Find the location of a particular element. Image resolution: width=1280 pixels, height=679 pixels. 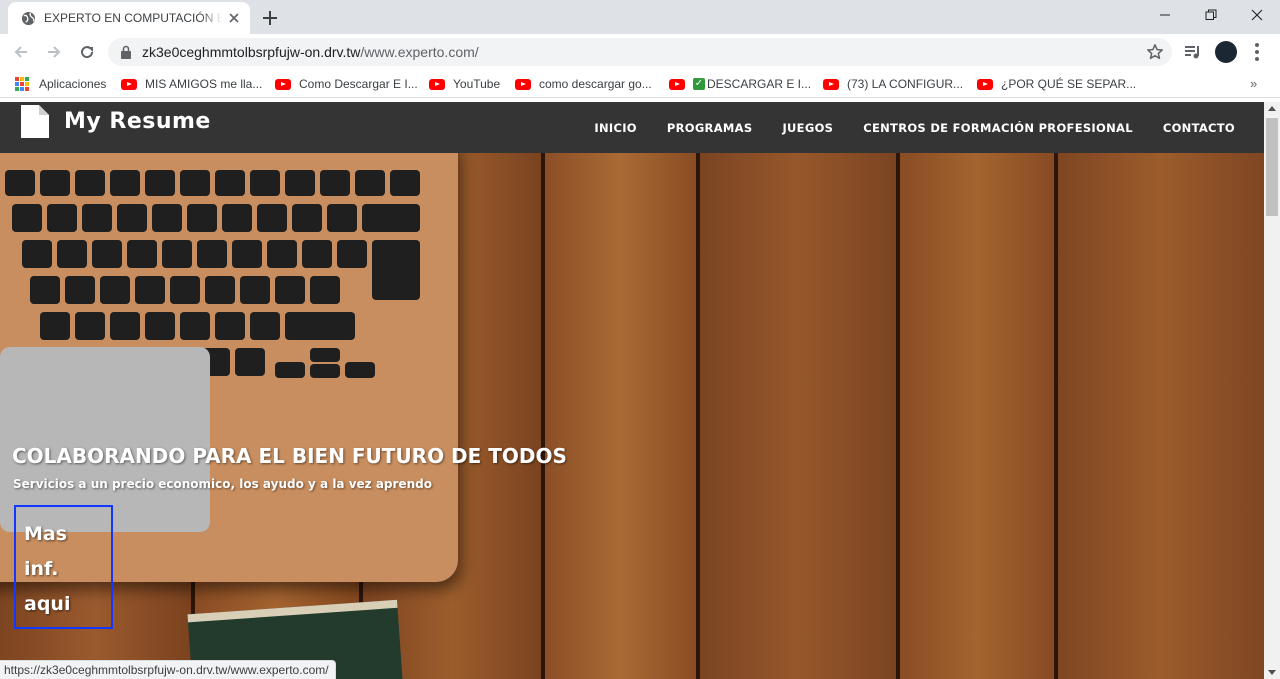

scroll-down-arrow-icon is located at coordinates (1272, 672).